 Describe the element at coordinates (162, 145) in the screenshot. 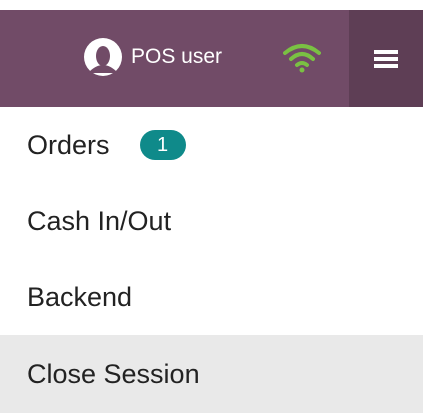

I see `orders-count-badge: 1` at that location.